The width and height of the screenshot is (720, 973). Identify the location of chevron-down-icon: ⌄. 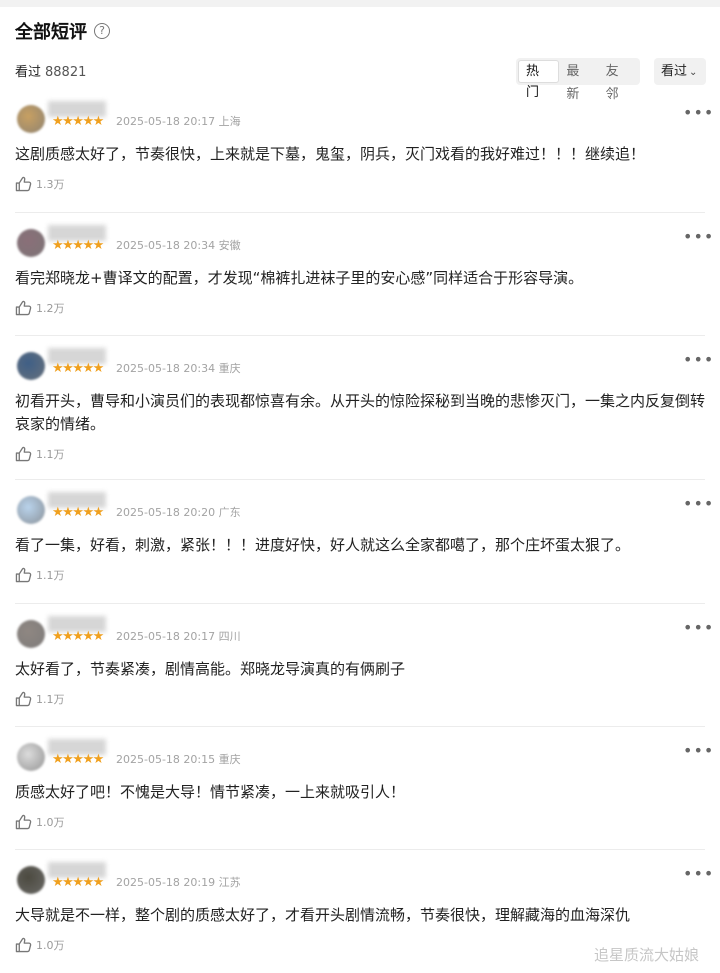
(693, 72).